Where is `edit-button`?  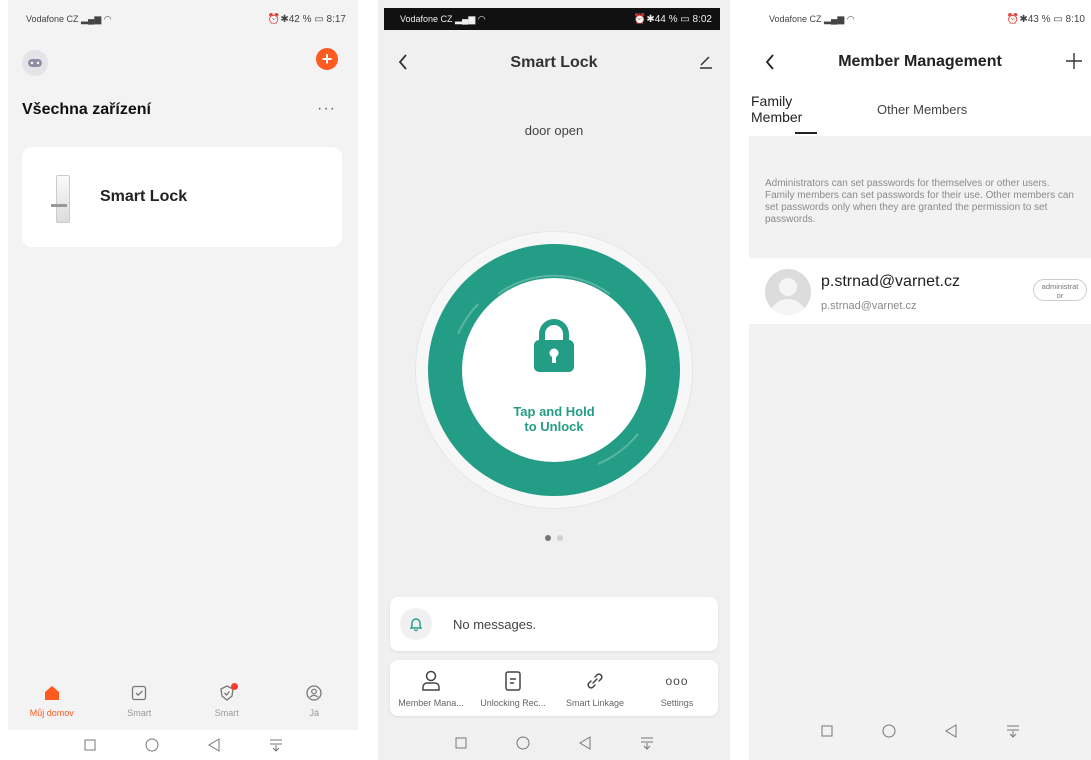
edit-button is located at coordinates (706, 62).